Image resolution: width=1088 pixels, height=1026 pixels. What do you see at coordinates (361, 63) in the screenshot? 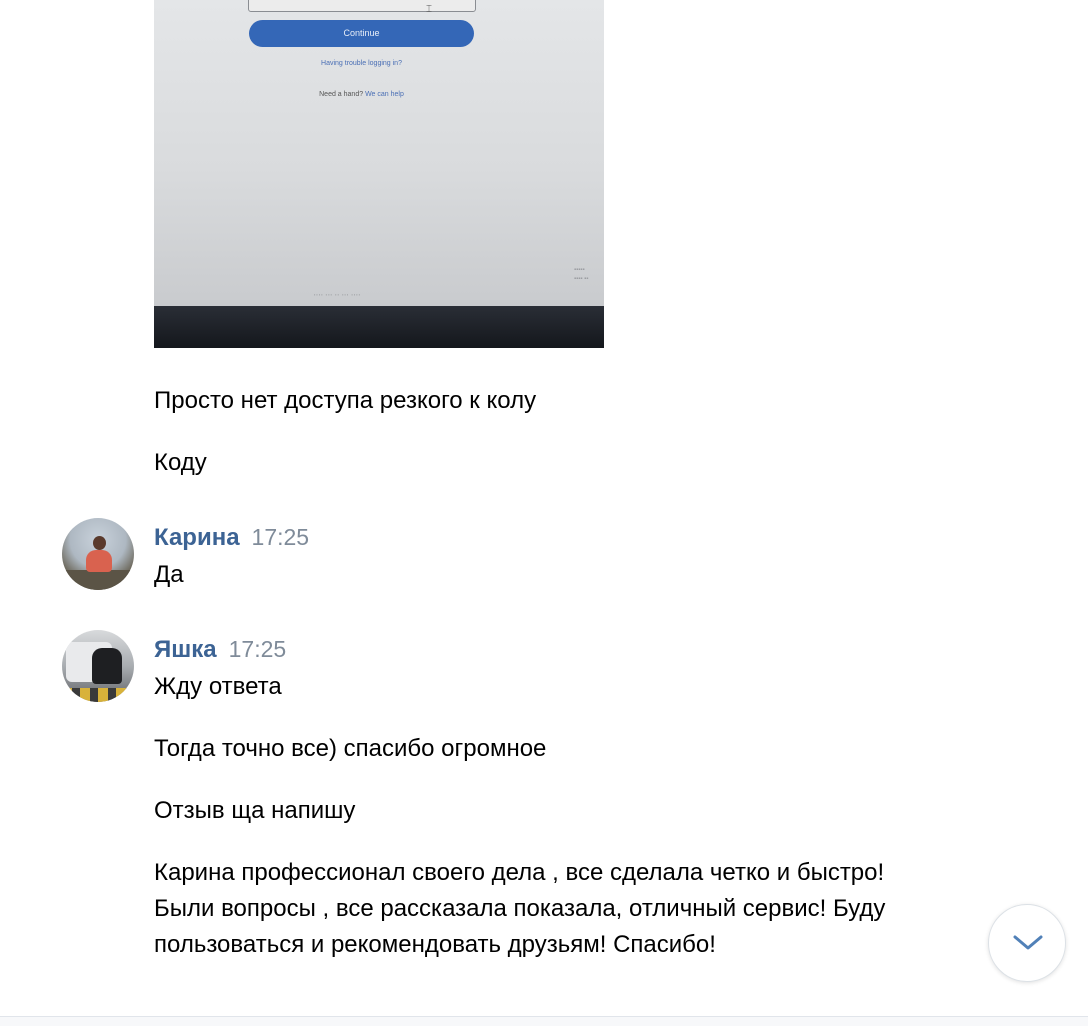
I see `photo-trouble-link: Having trouble logging in?` at bounding box center [361, 63].